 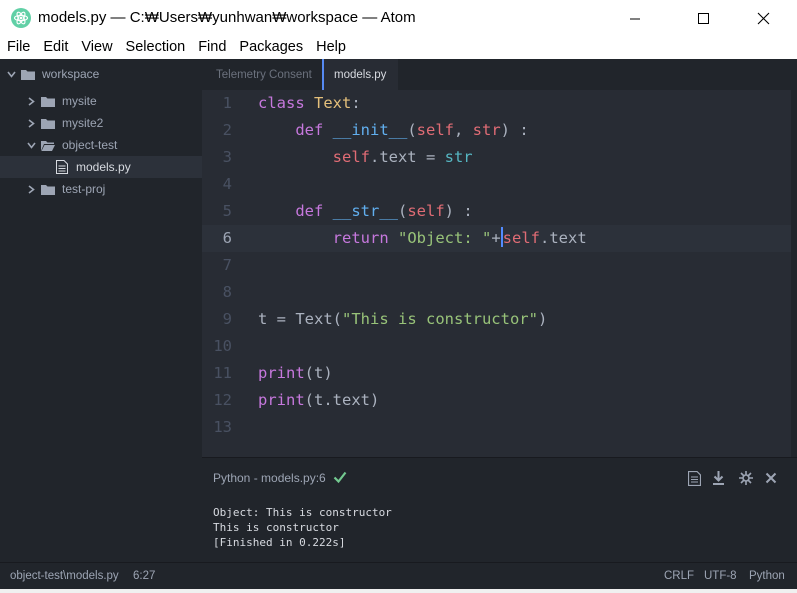 I want to click on status-encoding: UTF-8, so click(x=720, y=576).